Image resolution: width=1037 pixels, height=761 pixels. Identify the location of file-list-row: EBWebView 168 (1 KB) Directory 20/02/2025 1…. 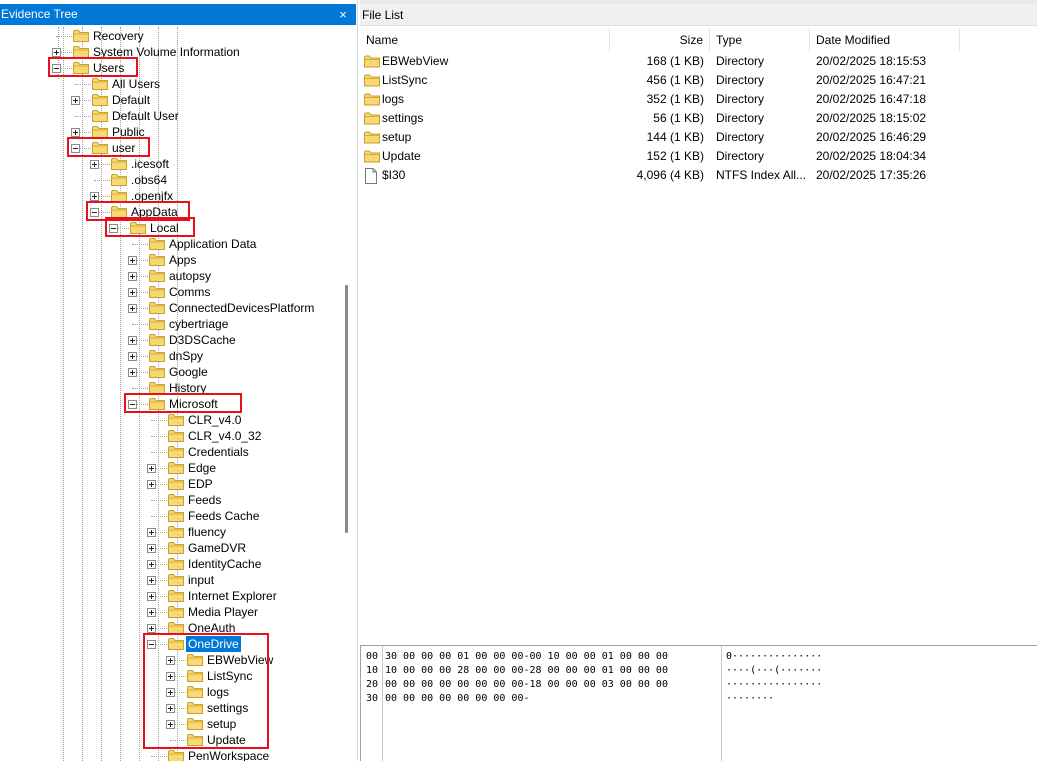
(660, 61).